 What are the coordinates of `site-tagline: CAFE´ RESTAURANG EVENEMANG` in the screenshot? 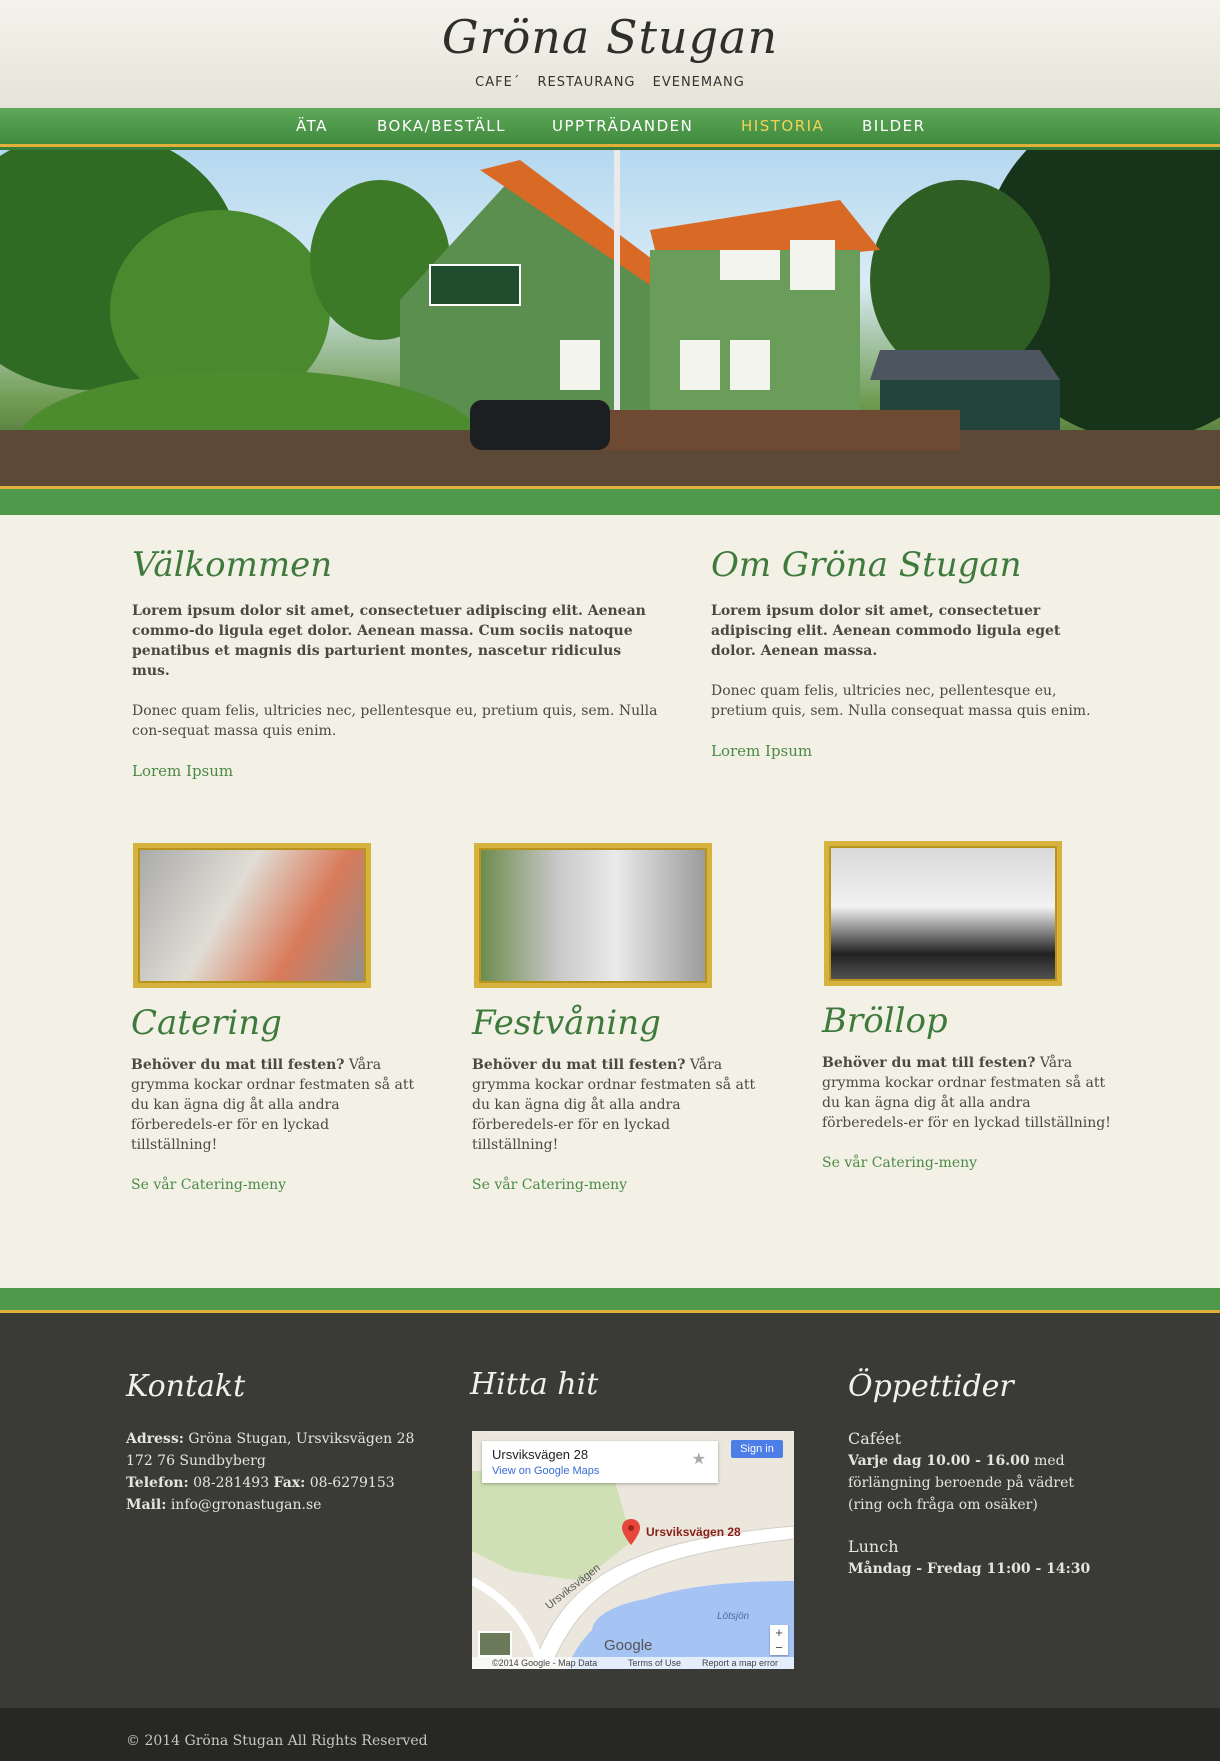 It's located at (610, 82).